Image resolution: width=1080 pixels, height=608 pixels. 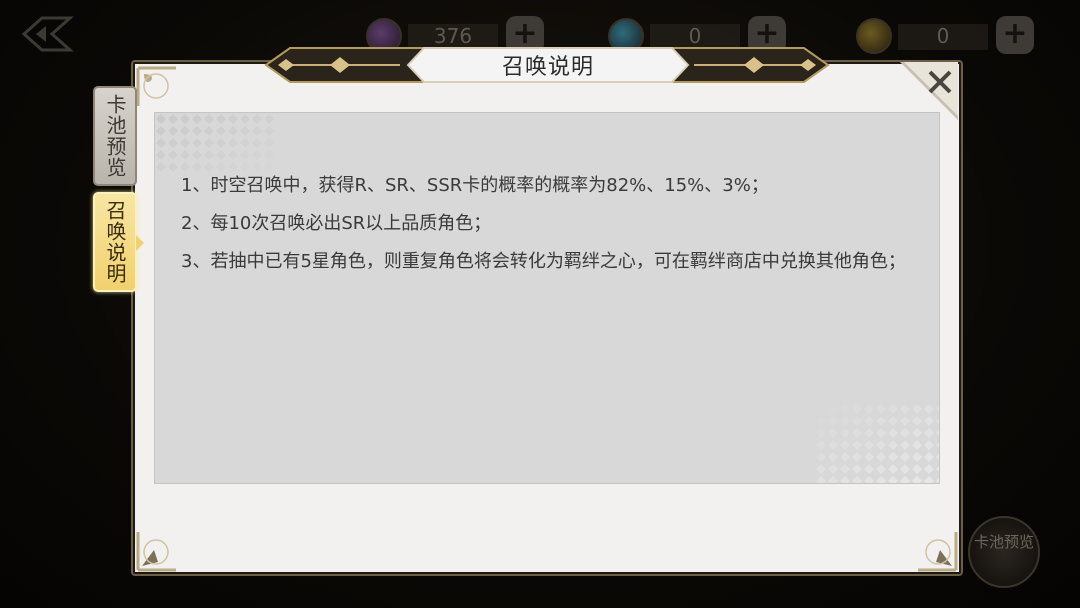 I want to click on modal-title: 召唤说明, so click(x=548, y=65).